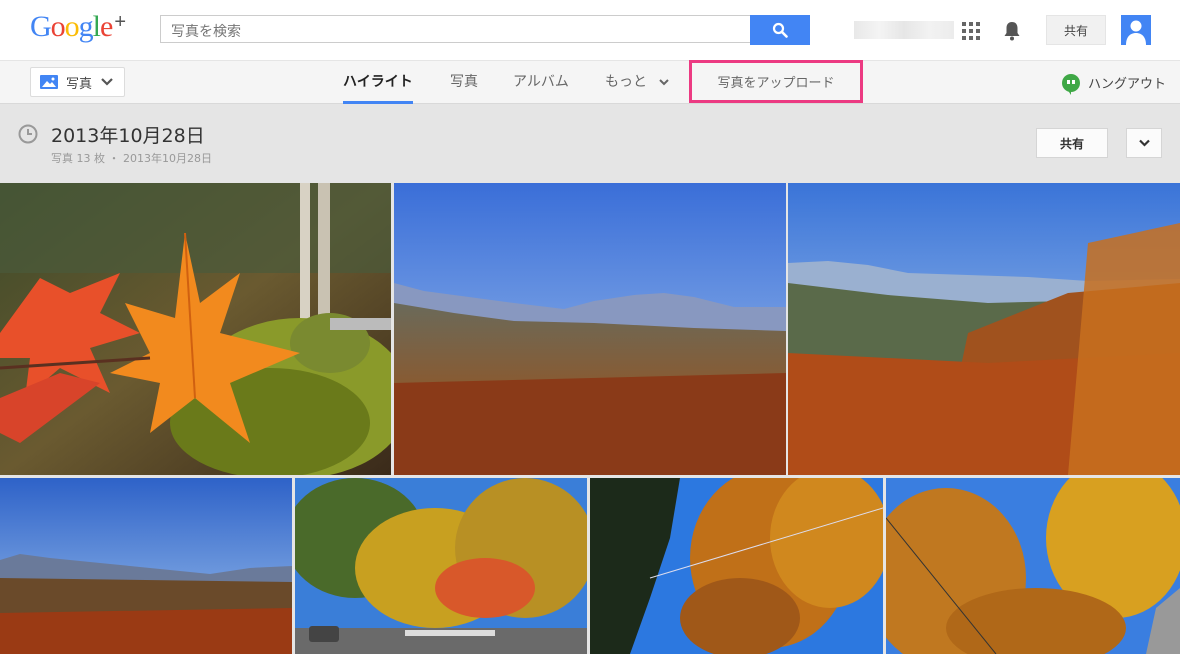  I want to click on search-button, so click(780, 30).